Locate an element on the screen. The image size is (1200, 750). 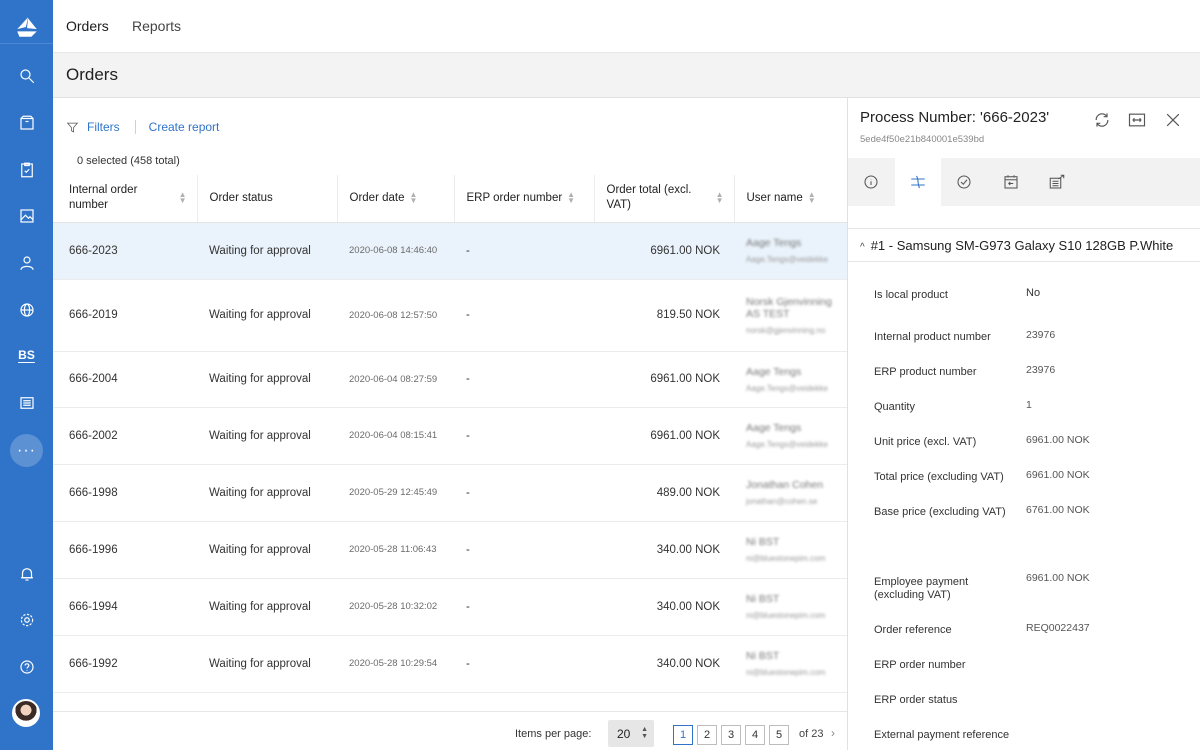
gear-icon is located at coordinates (26, 620).